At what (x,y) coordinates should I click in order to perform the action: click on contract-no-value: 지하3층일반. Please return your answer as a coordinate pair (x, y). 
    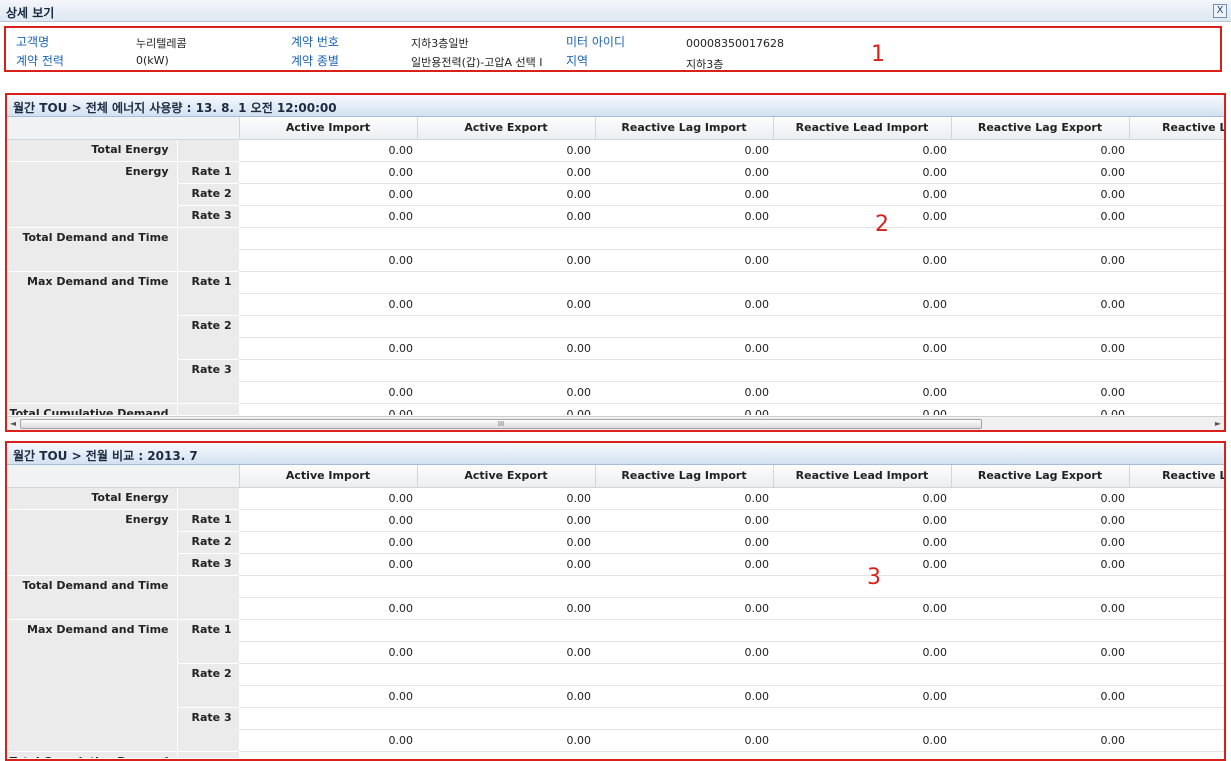
    Looking at the image, I should click on (440, 43).